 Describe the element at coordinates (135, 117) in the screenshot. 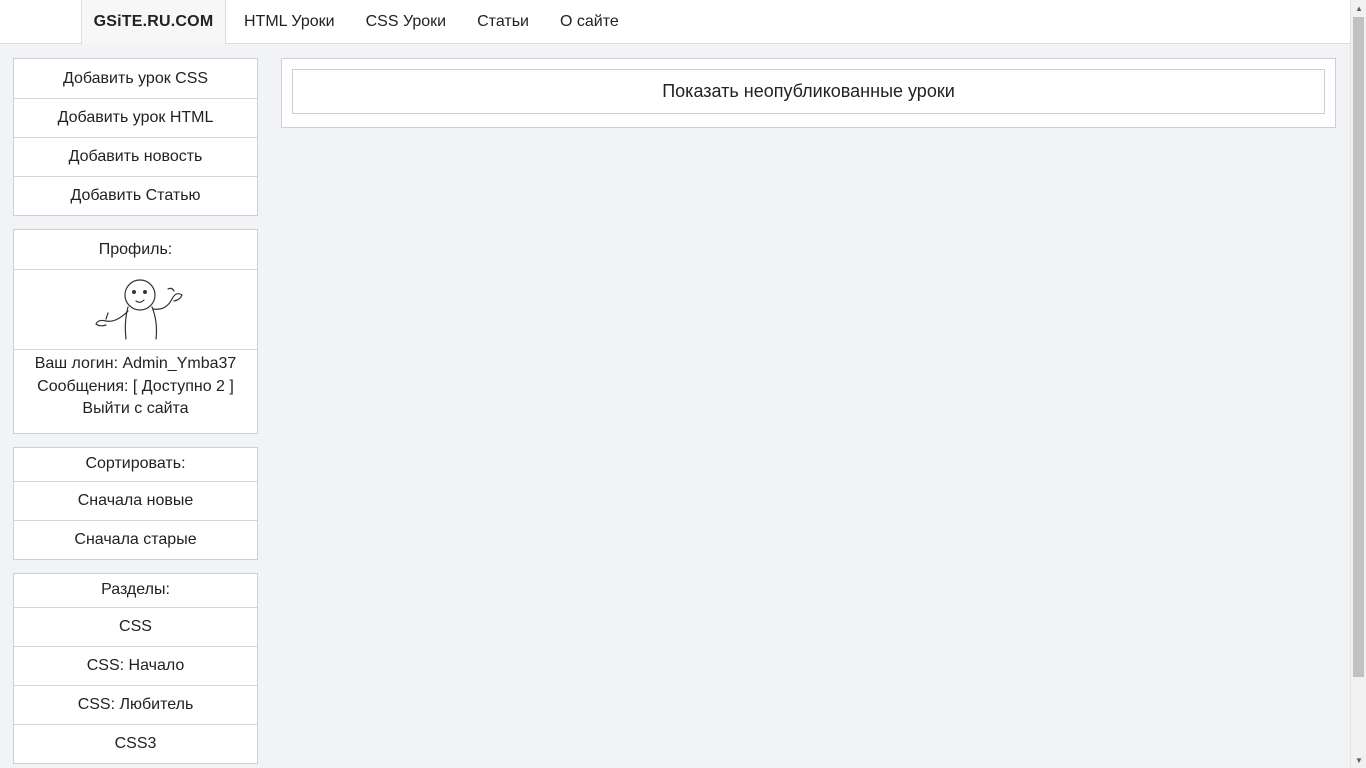

I see `add-html-lesson-button: Добавить урок HTML` at that location.